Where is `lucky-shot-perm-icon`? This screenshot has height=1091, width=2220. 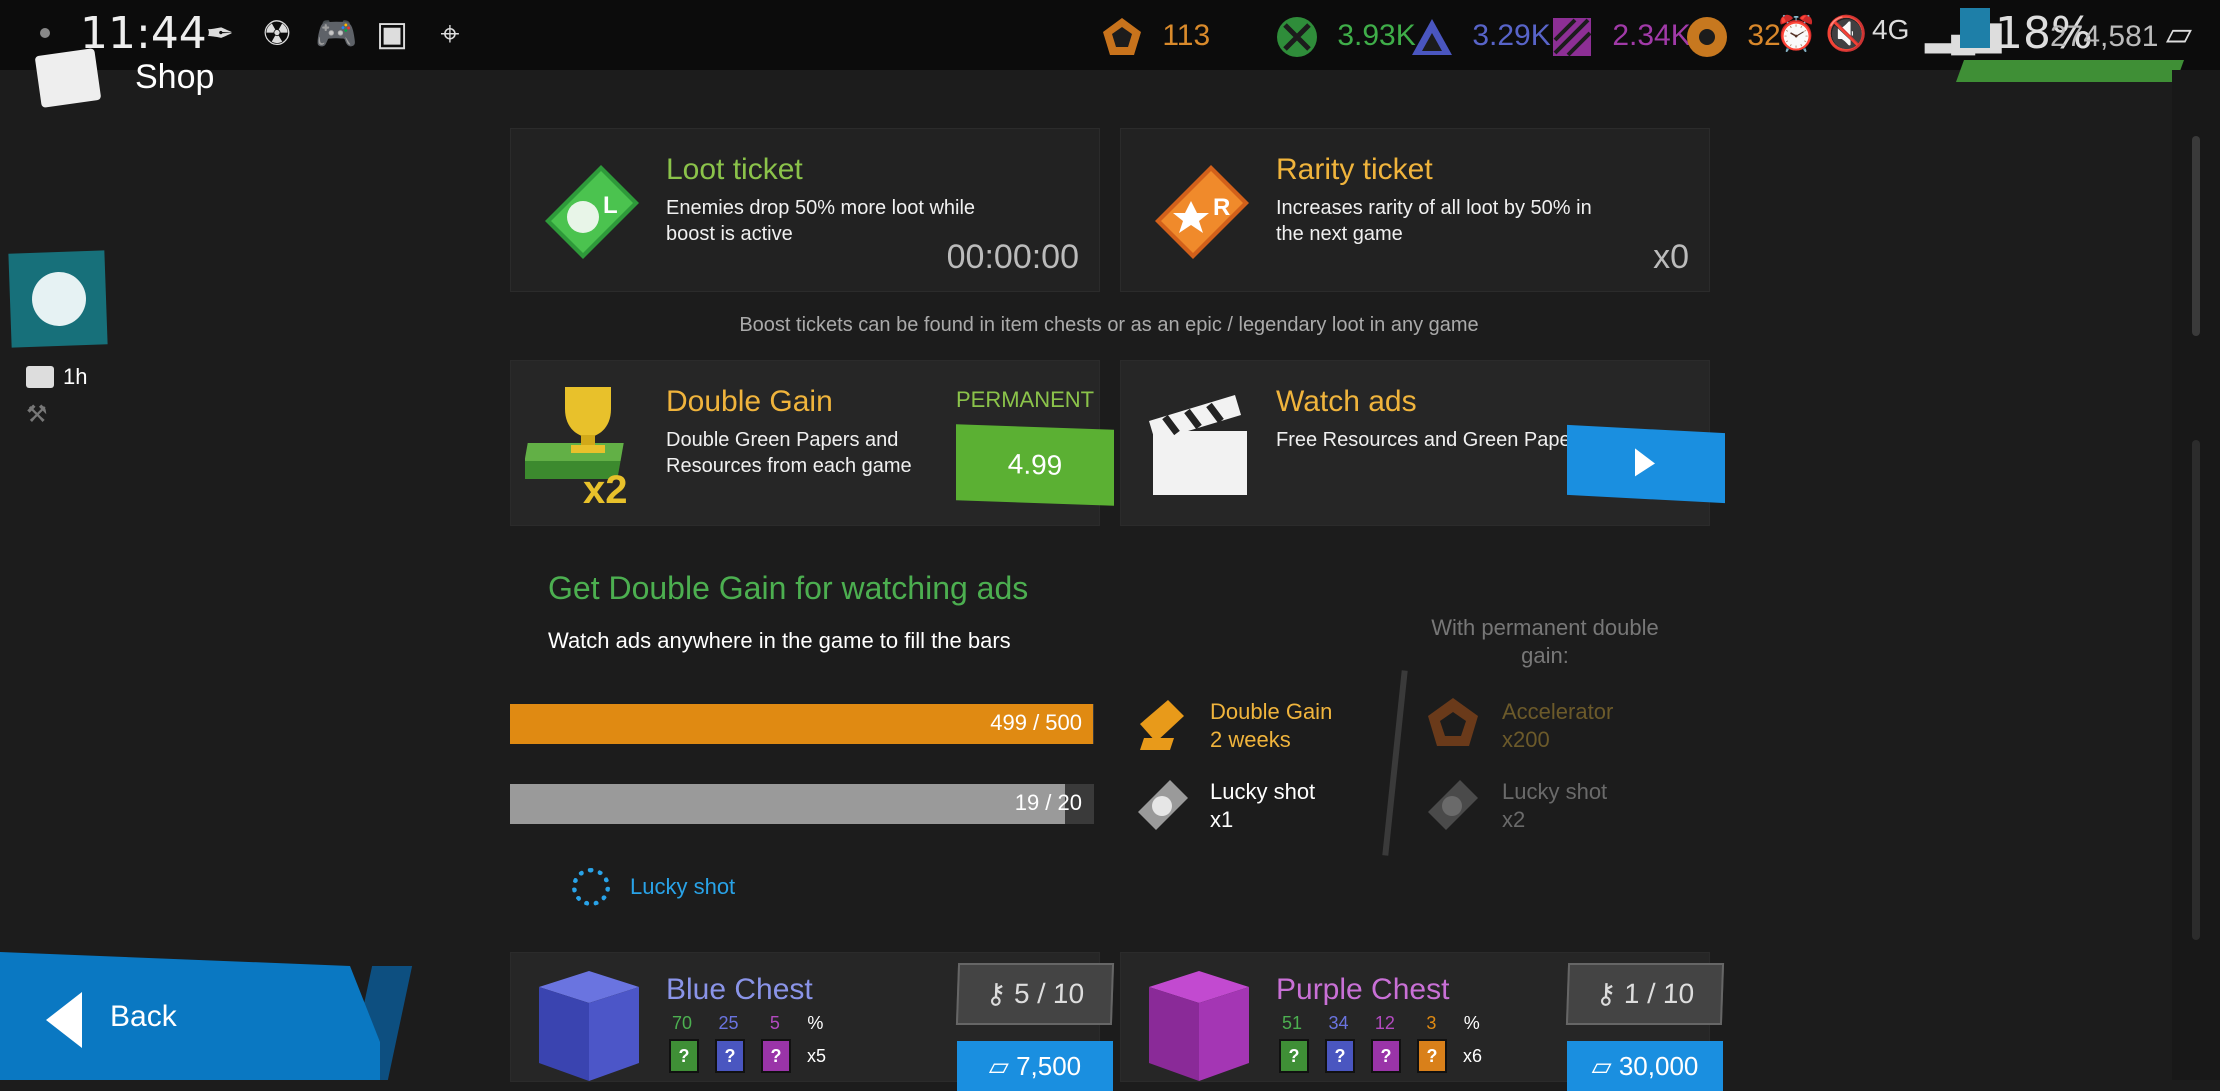
lucky-shot-perm-icon is located at coordinates (1453, 805).